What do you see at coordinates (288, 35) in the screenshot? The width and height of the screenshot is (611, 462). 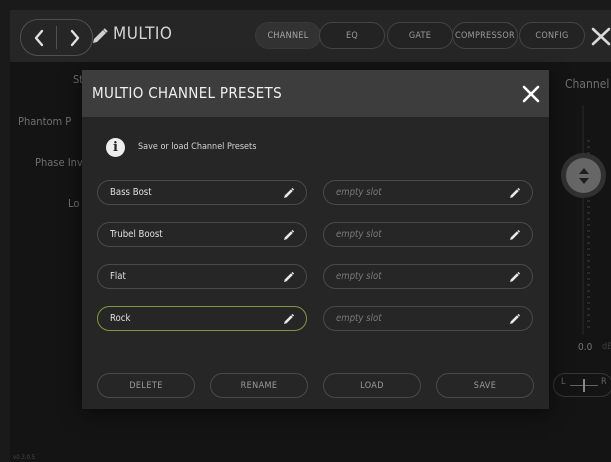 I see `tab-channel: CHANNEL` at bounding box center [288, 35].